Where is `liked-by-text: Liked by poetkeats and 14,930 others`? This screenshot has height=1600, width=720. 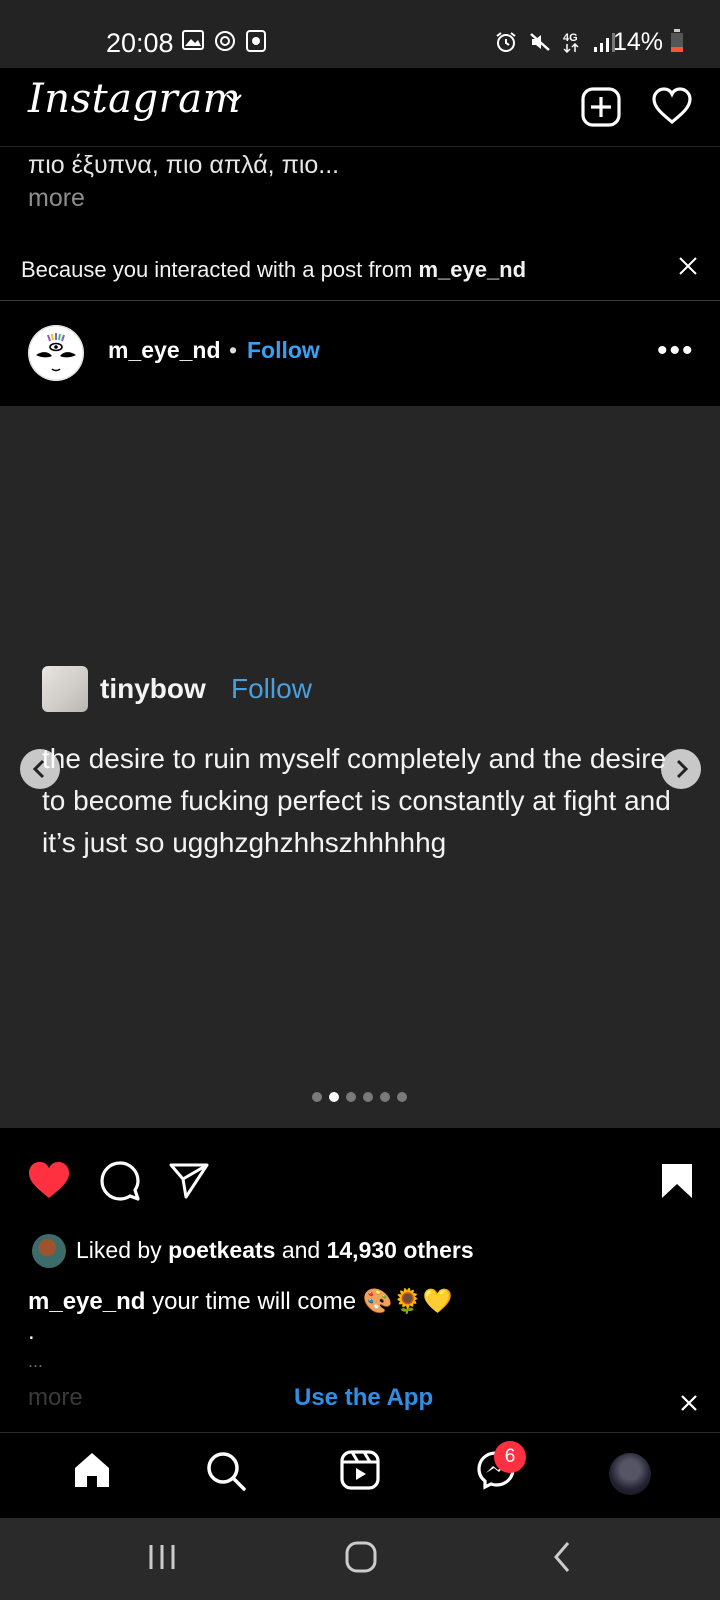 liked-by-text: Liked by poetkeats and 14,930 others is located at coordinates (275, 1250).